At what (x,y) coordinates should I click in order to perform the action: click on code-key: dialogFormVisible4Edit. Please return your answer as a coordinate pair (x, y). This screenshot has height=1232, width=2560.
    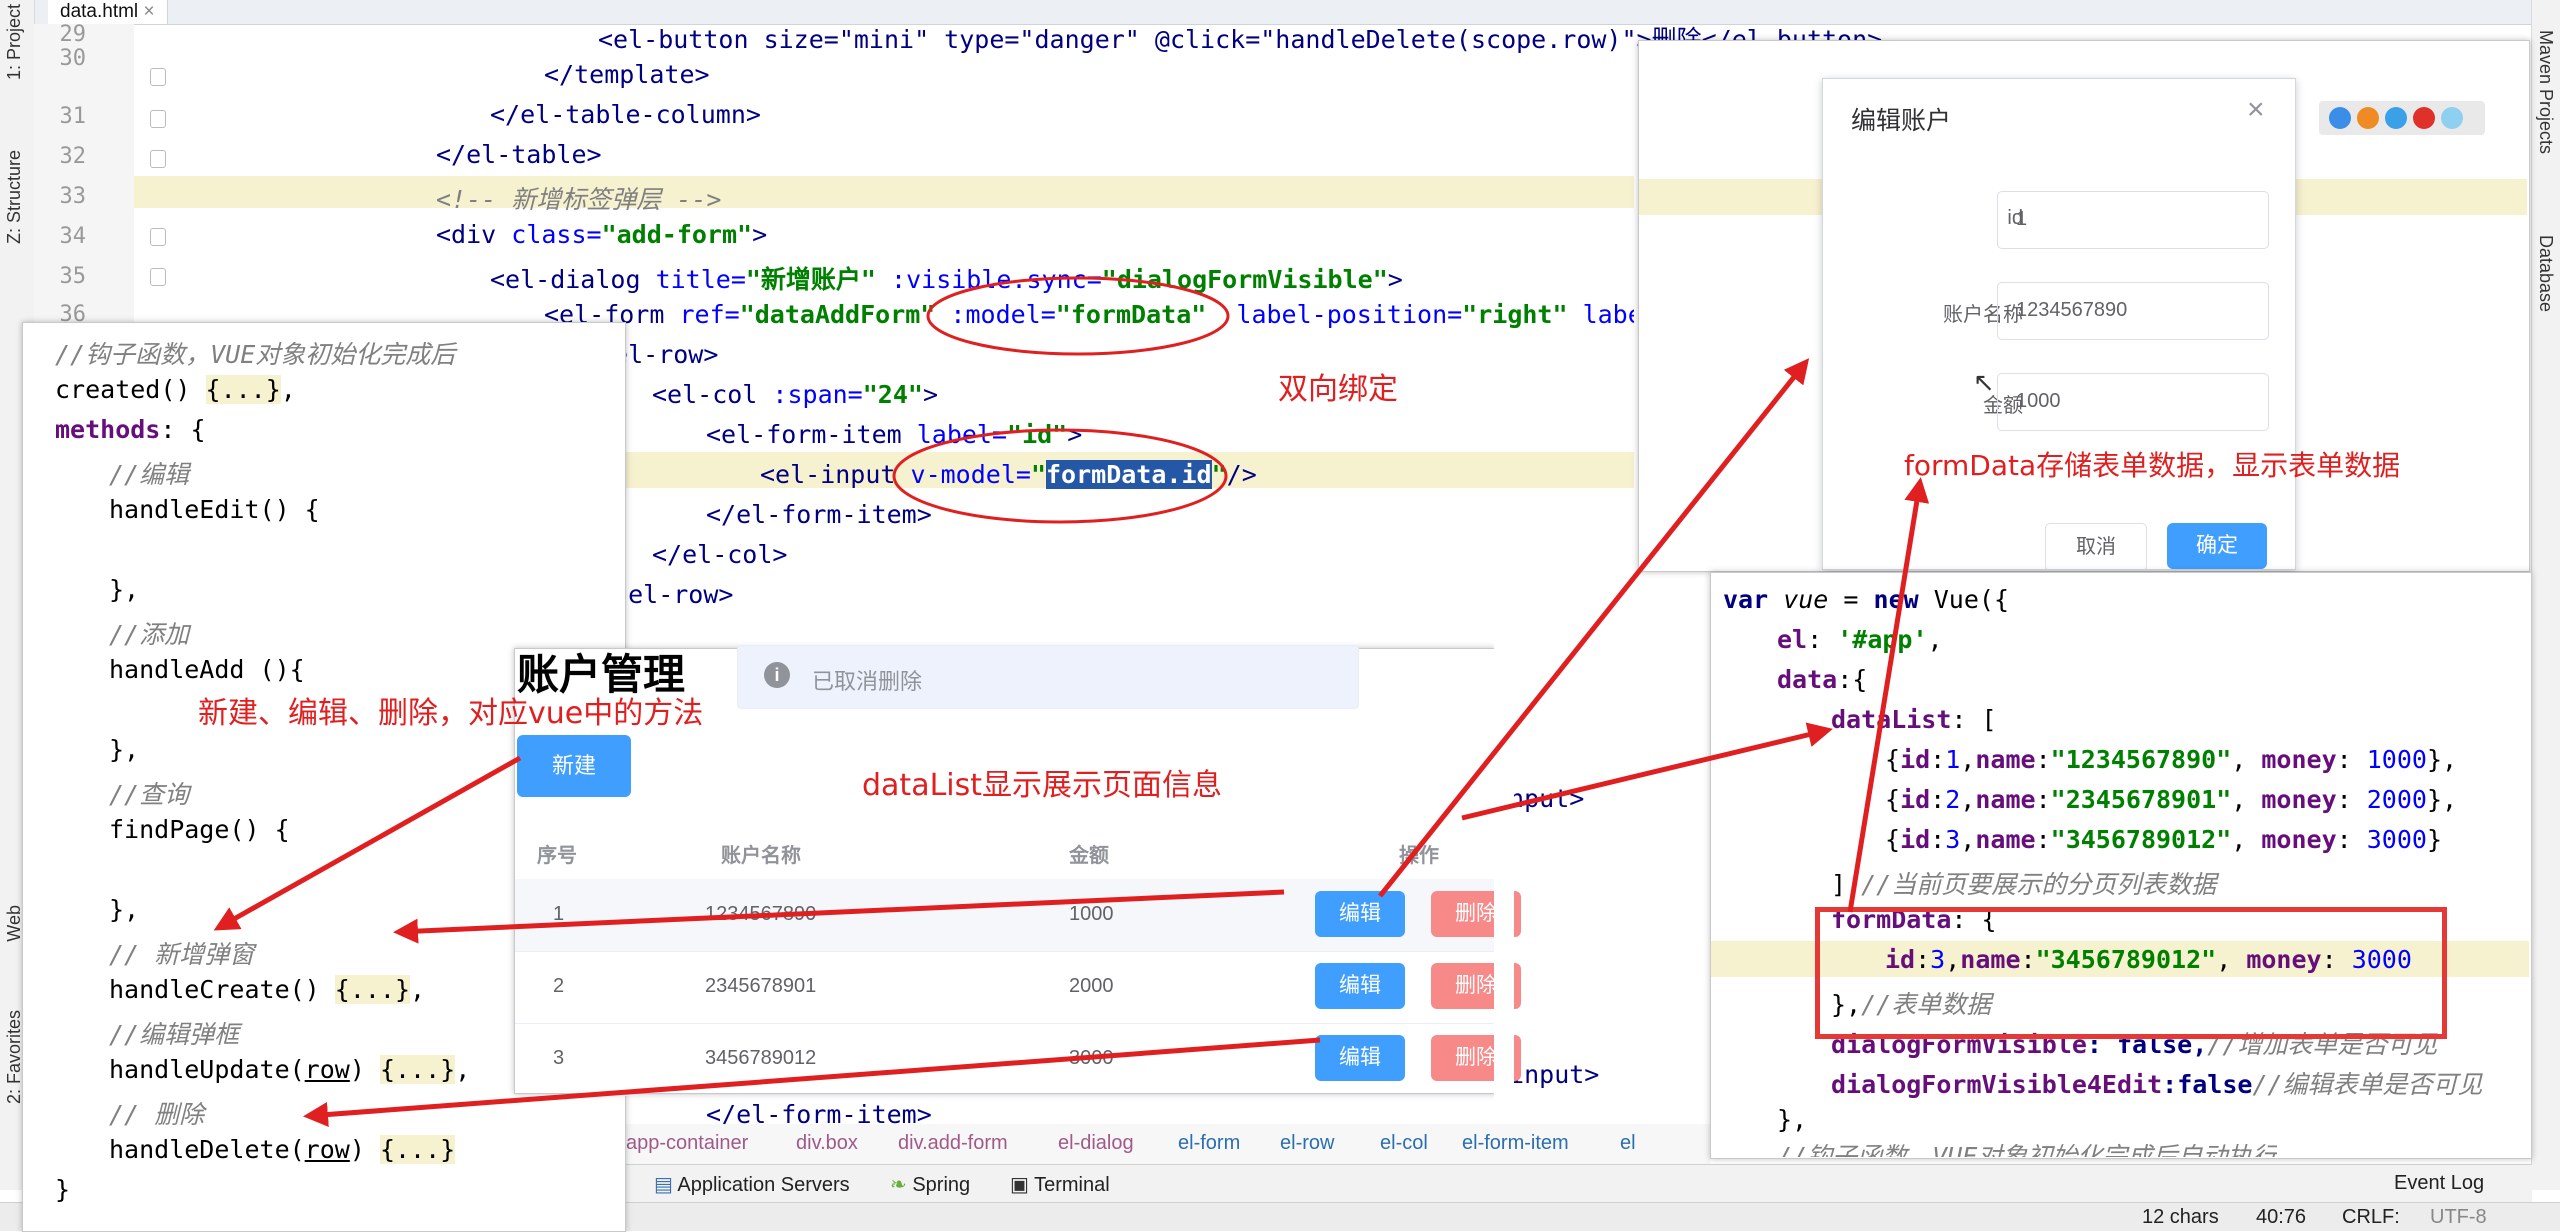
    Looking at the image, I should click on (1997, 1084).